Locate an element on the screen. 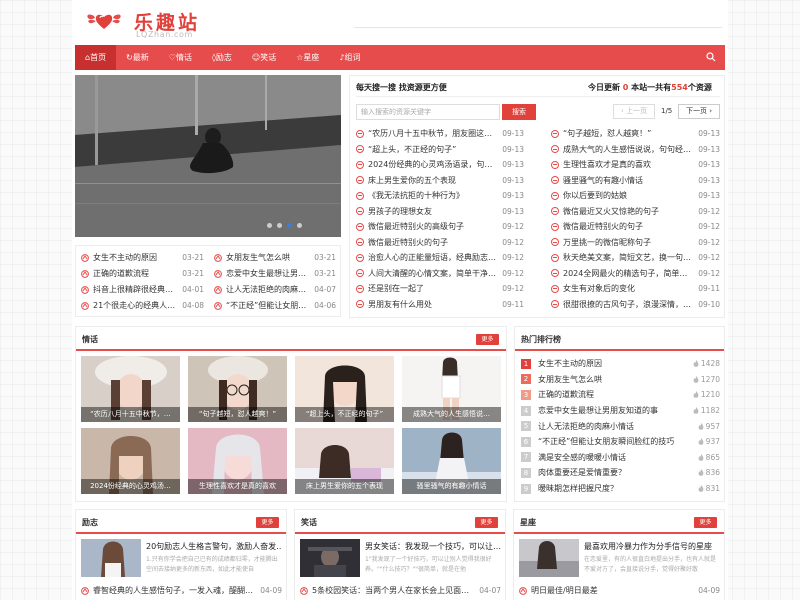 This screenshot has width=800, height=600. ranking-item-title: 女生不主动的原因 is located at coordinates (612, 363).